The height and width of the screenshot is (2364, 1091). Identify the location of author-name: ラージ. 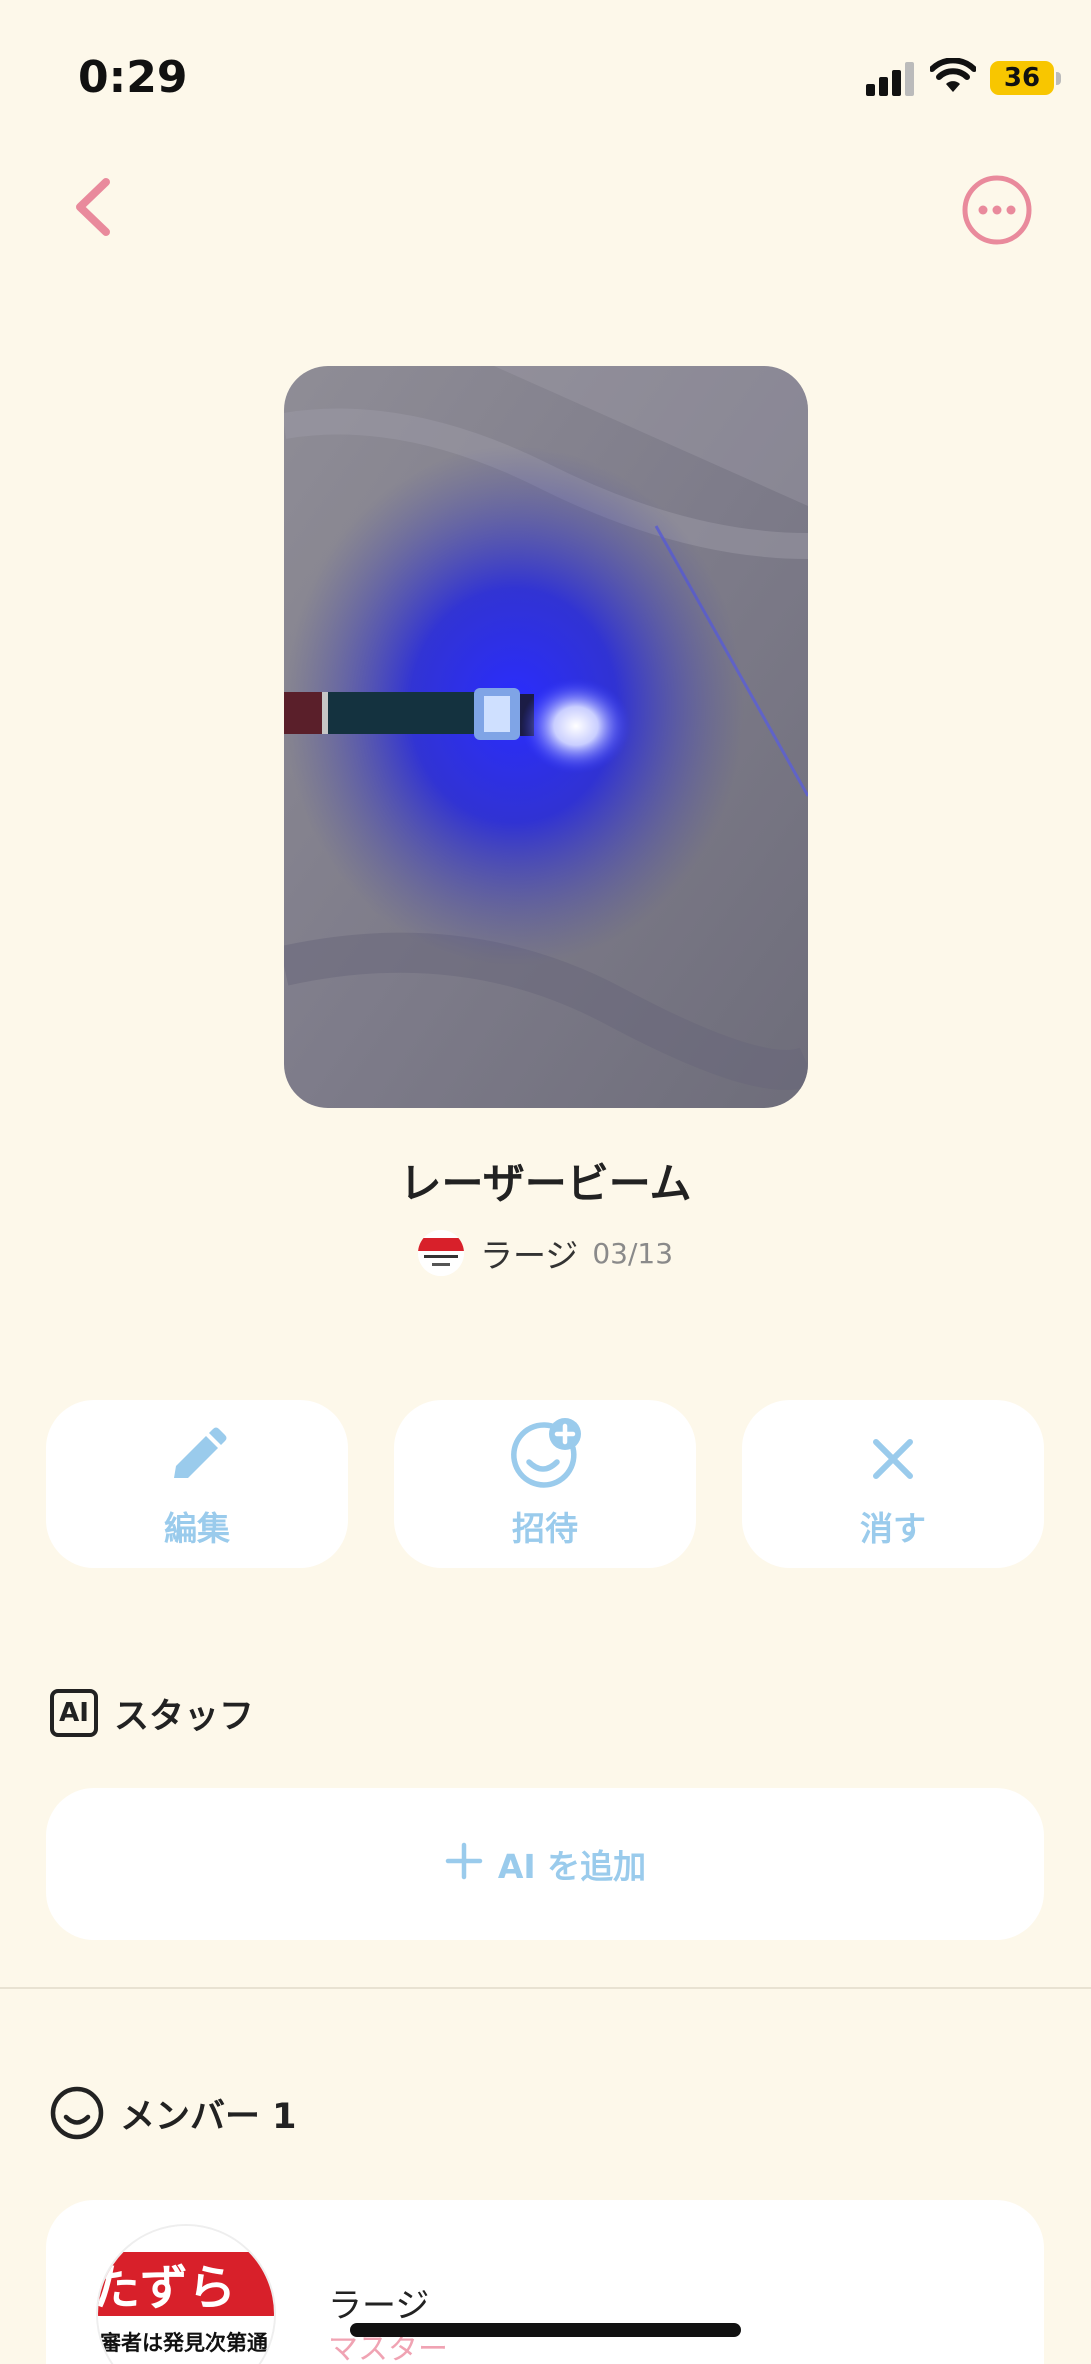
(529, 1253).